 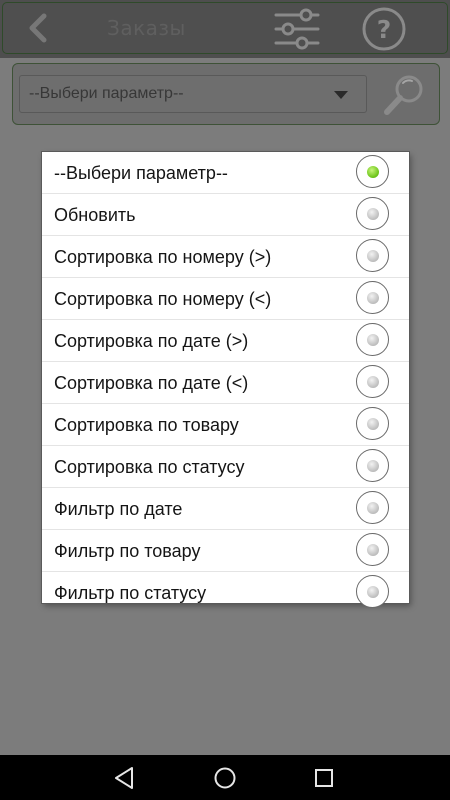 I want to click on page-title: Заказы, so click(x=146, y=28).